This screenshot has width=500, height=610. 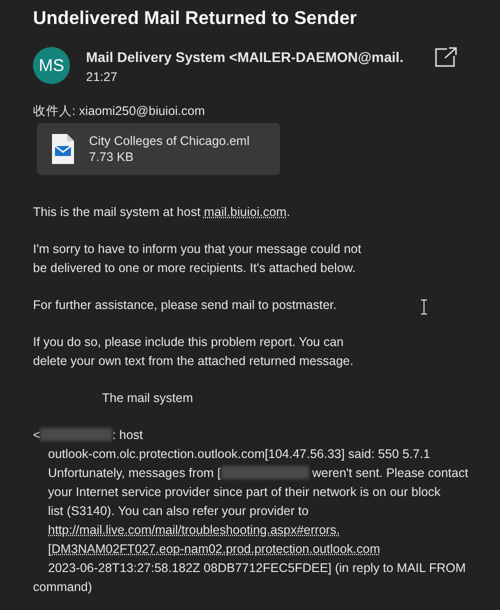 I want to click on body-text: outlook-com.olc.protection.outlook.com[104.47.56.33] said: 550 5.7.1, so click(x=239, y=454).